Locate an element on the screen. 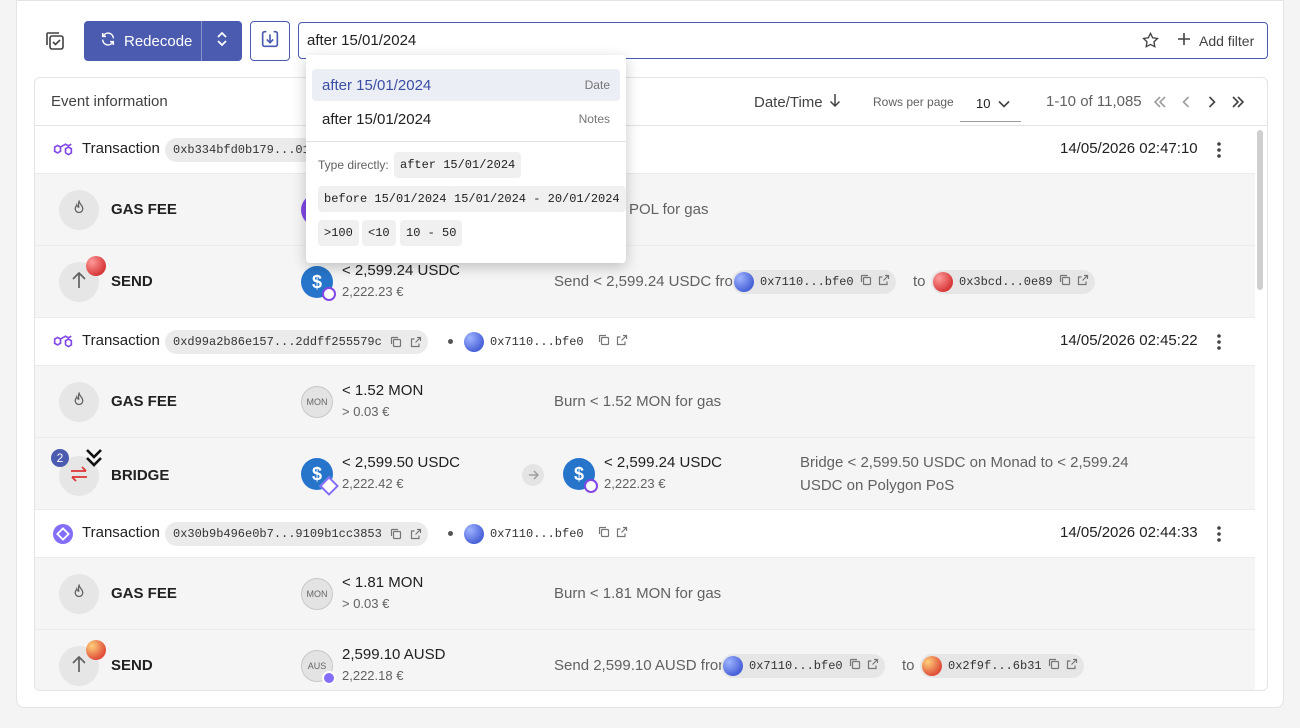  to-address-chip: 0x2f9f...6b31 is located at coordinates (1002, 666).